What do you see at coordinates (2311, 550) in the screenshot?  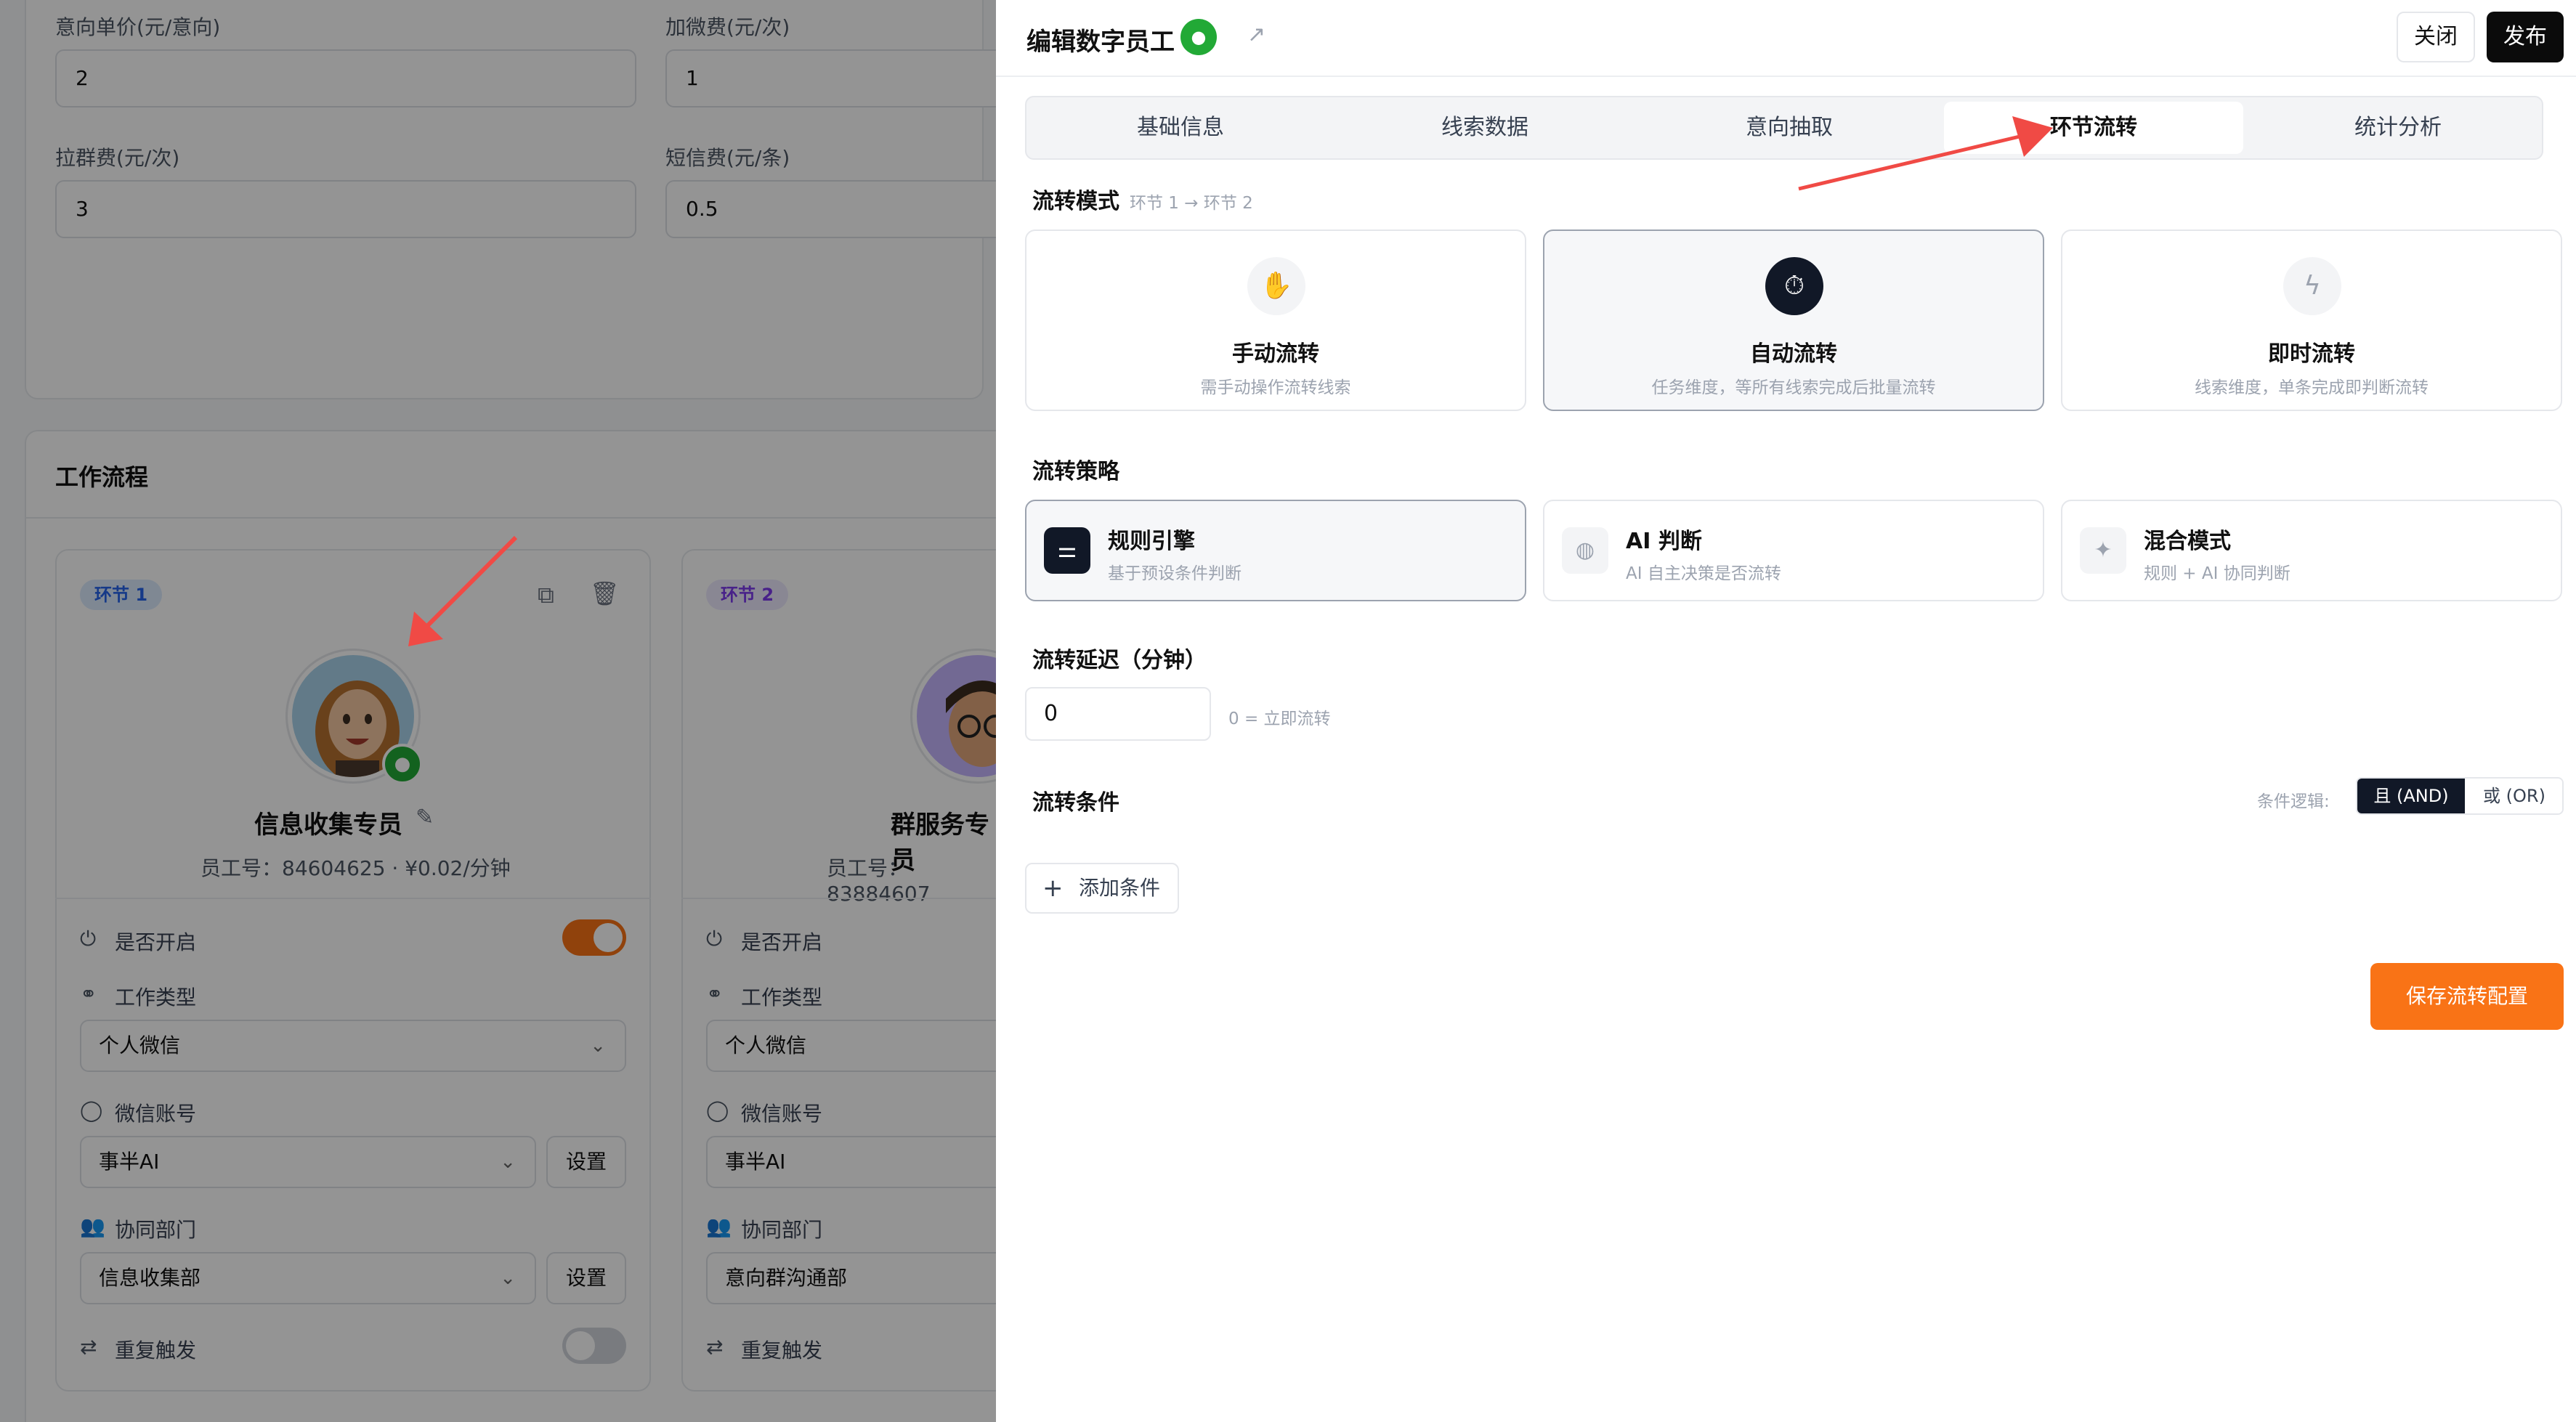 I see `strategy-card-hybrid: ✦ 混合模式 规则 + AI 协同判断` at bounding box center [2311, 550].